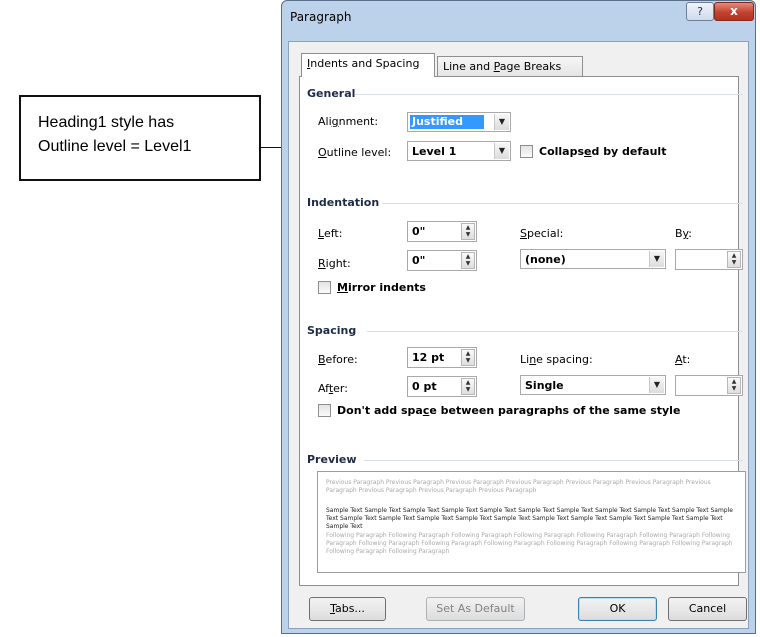 The image size is (760, 637). Describe the element at coordinates (683, 233) in the screenshot. I see `by-label: By:` at that location.